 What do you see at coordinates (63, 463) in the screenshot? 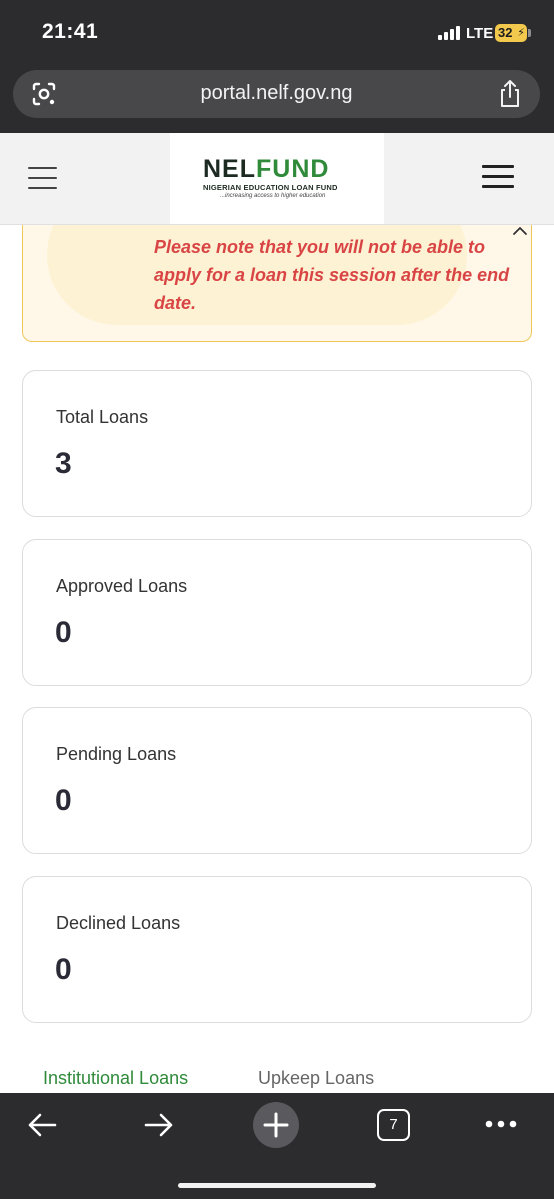
I see `card-value: 3` at bounding box center [63, 463].